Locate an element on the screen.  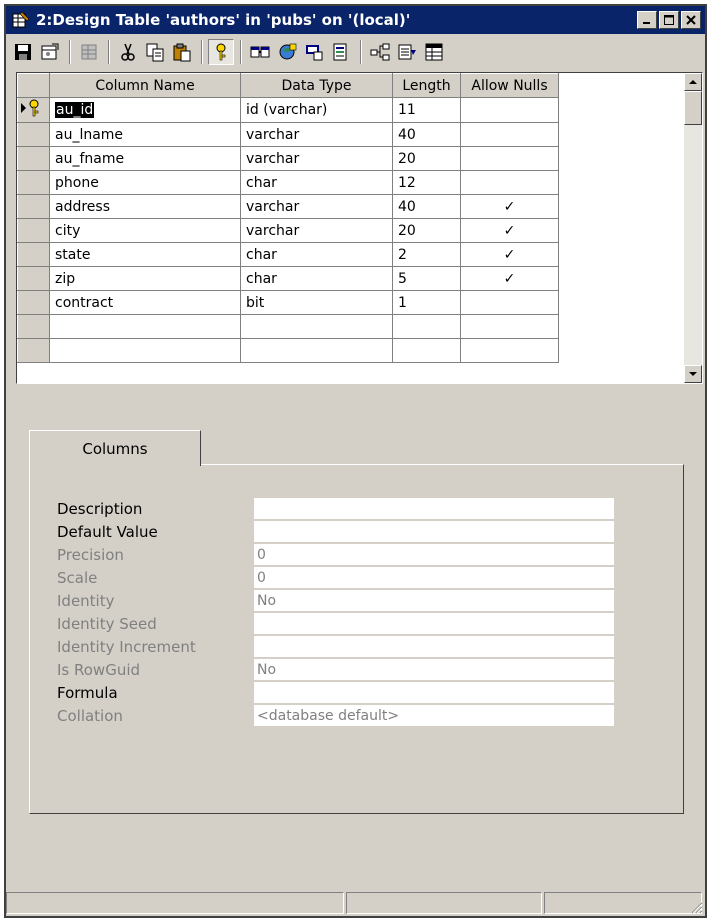
table-row: au_id id (varchar) 11 is located at coordinates (288, 110).